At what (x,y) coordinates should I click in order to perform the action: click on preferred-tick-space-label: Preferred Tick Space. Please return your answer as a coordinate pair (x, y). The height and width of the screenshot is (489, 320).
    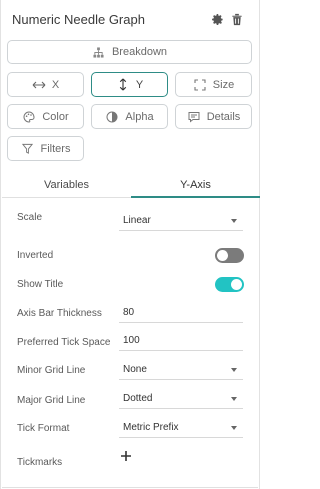
    Looking at the image, I should click on (64, 342).